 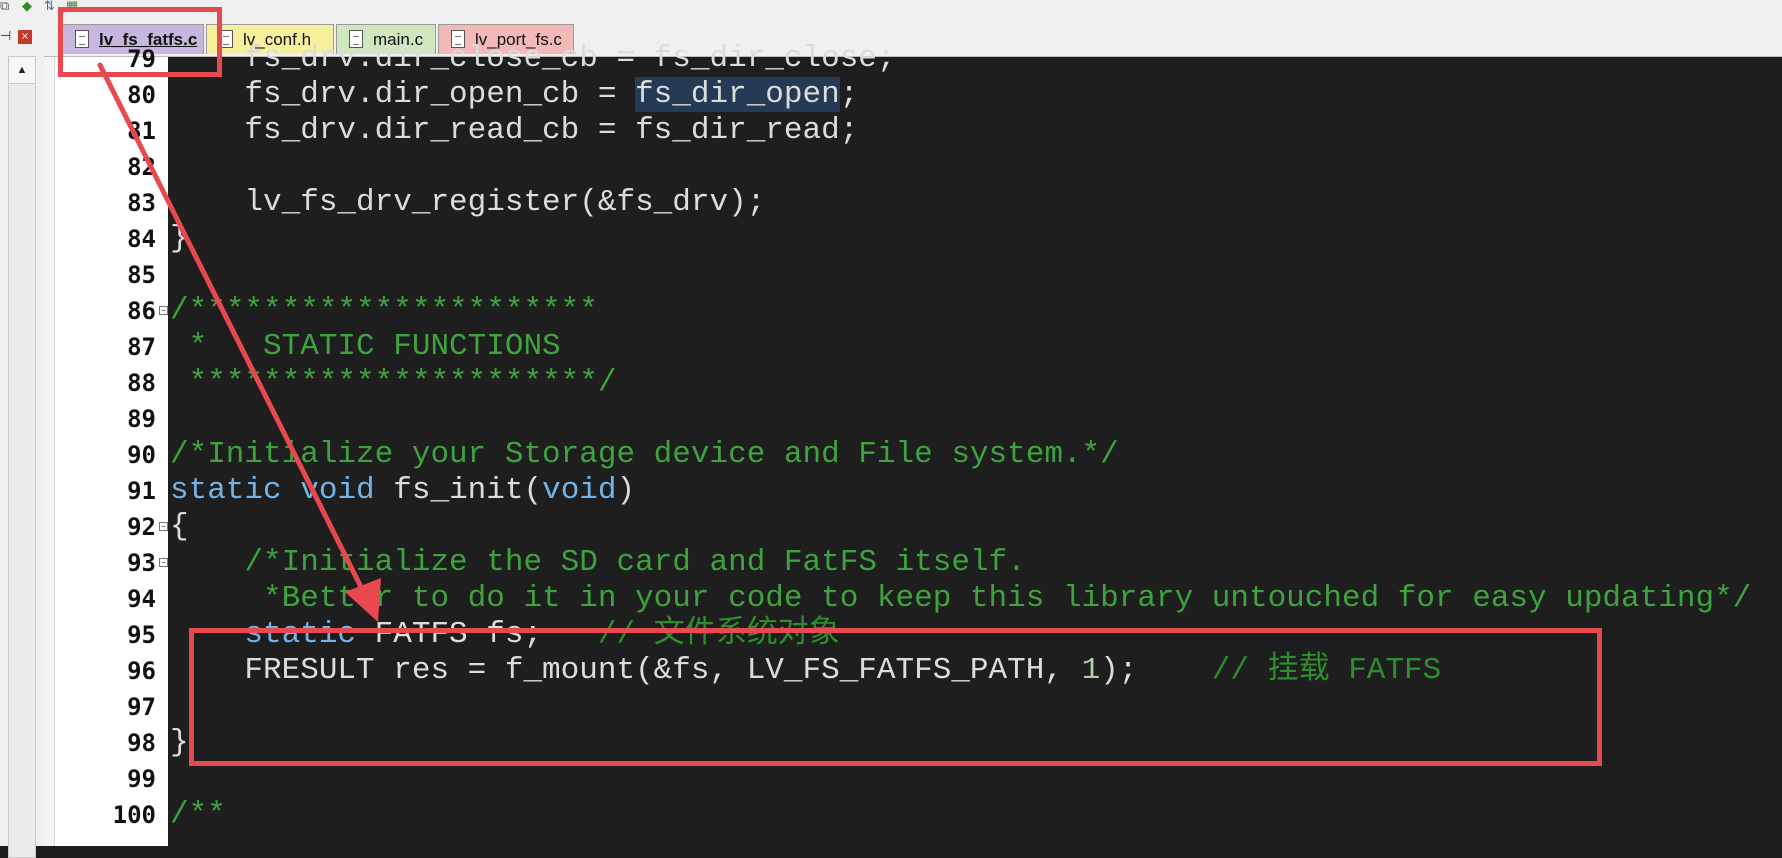 What do you see at coordinates (363, 600) in the screenshot?
I see `arrow-head` at bounding box center [363, 600].